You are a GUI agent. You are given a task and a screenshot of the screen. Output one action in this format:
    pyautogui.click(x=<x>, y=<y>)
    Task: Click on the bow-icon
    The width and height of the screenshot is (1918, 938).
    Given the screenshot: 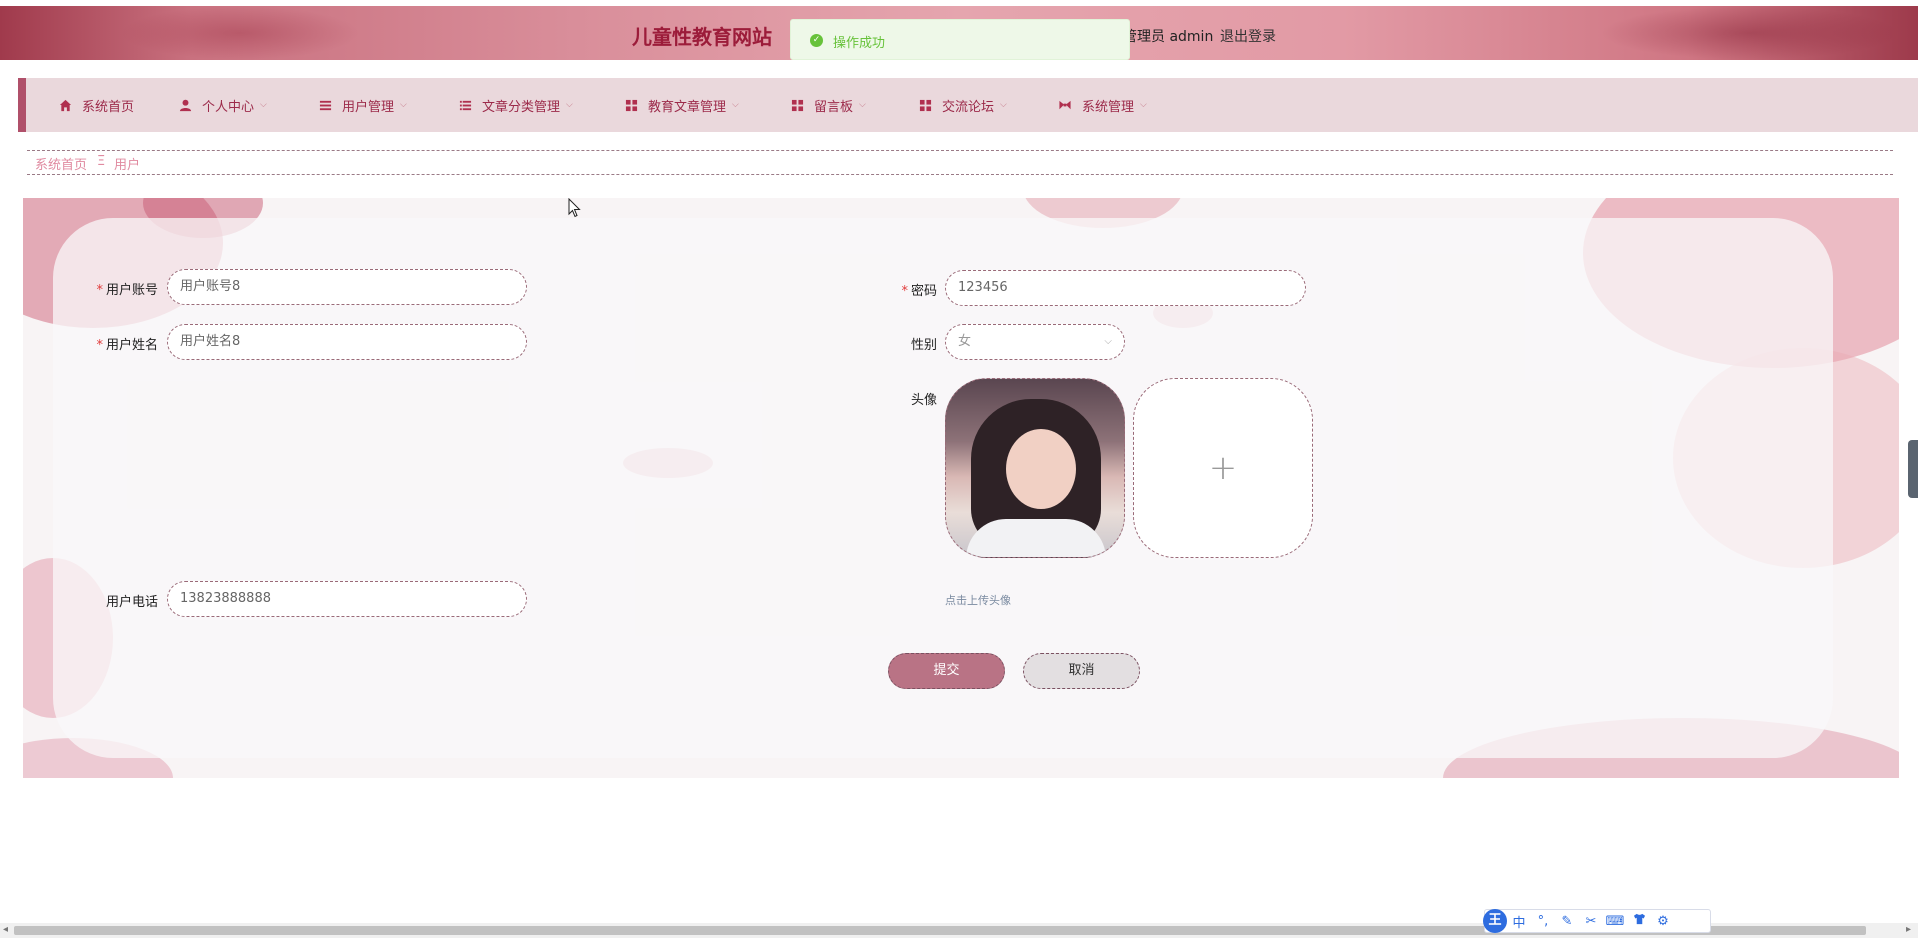 What is the action you would take?
    pyautogui.click(x=1065, y=105)
    